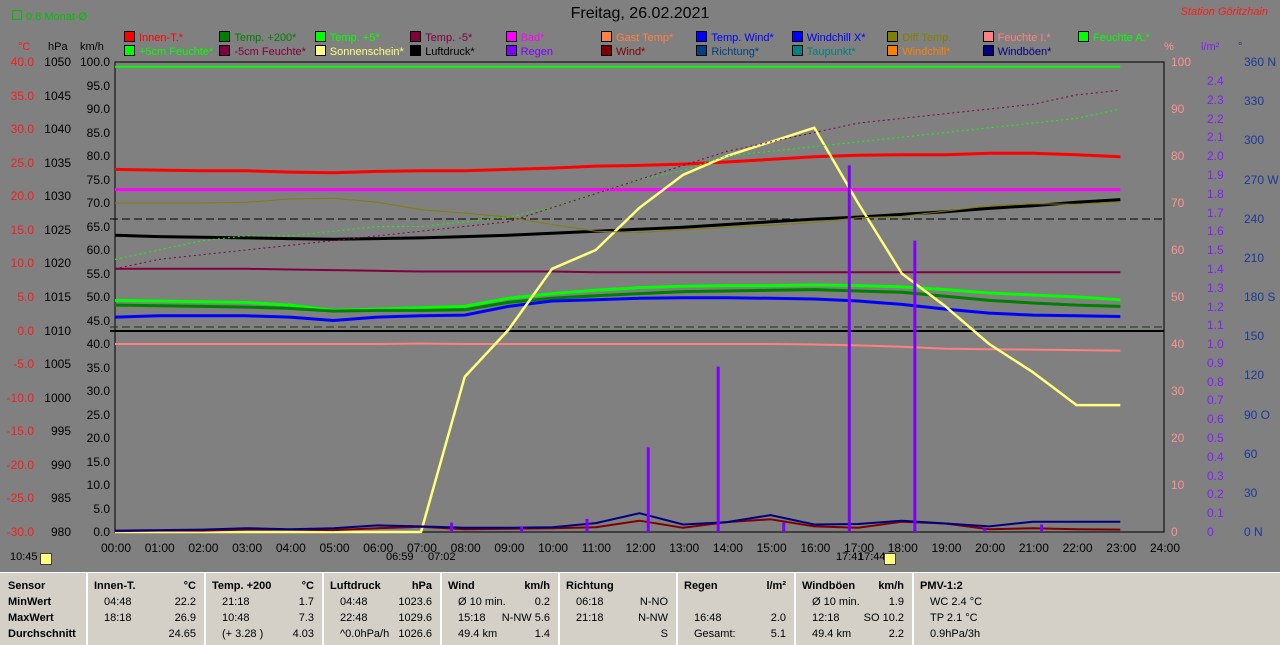 This screenshot has width=1280, height=645. I want to click on table-unit-wind: km/h, so click(537, 586).